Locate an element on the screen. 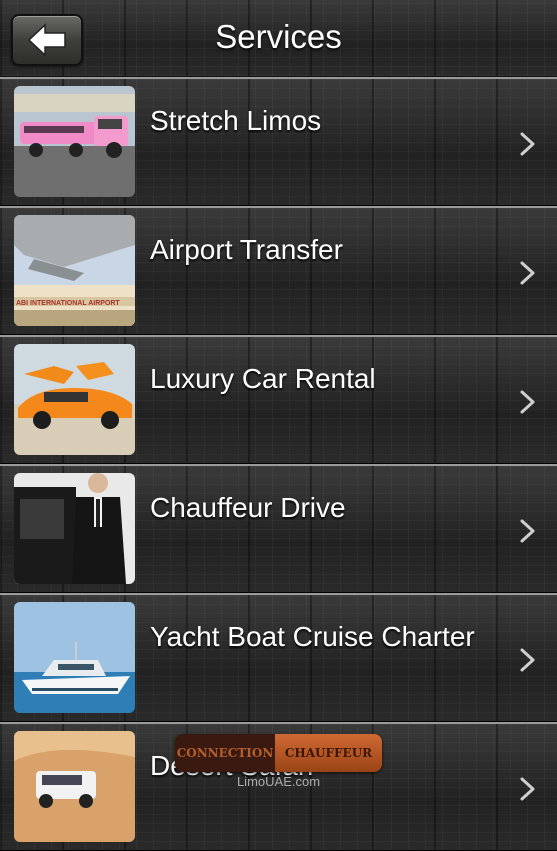 This screenshot has height=851, width=557. page-title: Services is located at coordinates (278, 36).